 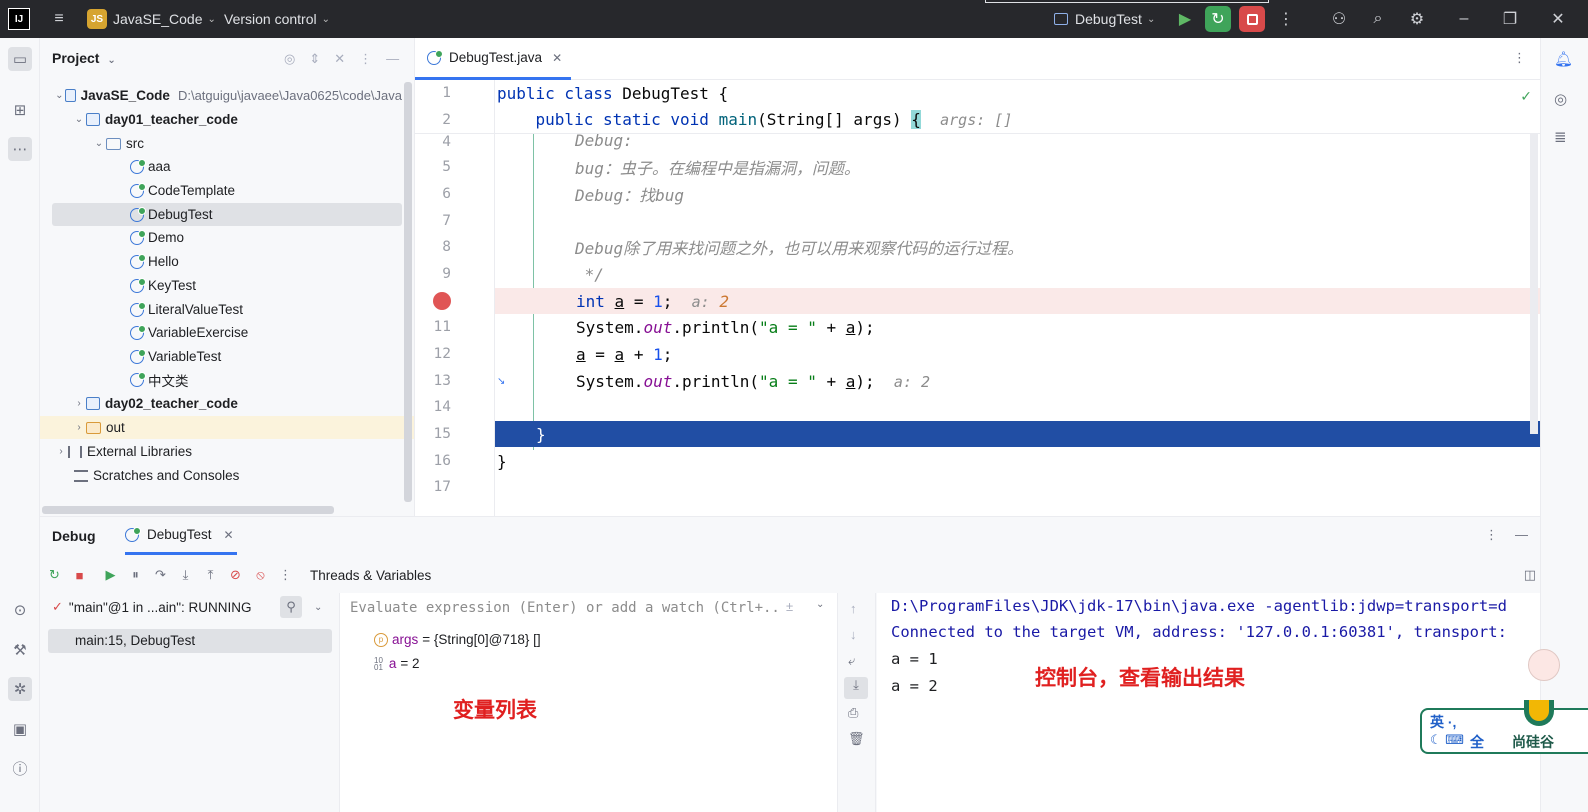 What do you see at coordinates (853, 713) in the screenshot?
I see `print-icon: ⎙` at bounding box center [853, 713].